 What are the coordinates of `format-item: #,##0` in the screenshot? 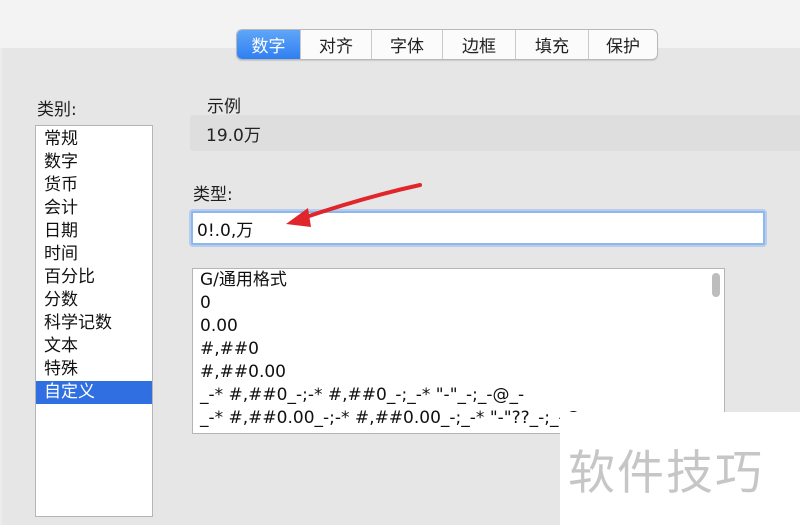 It's located at (458, 349).